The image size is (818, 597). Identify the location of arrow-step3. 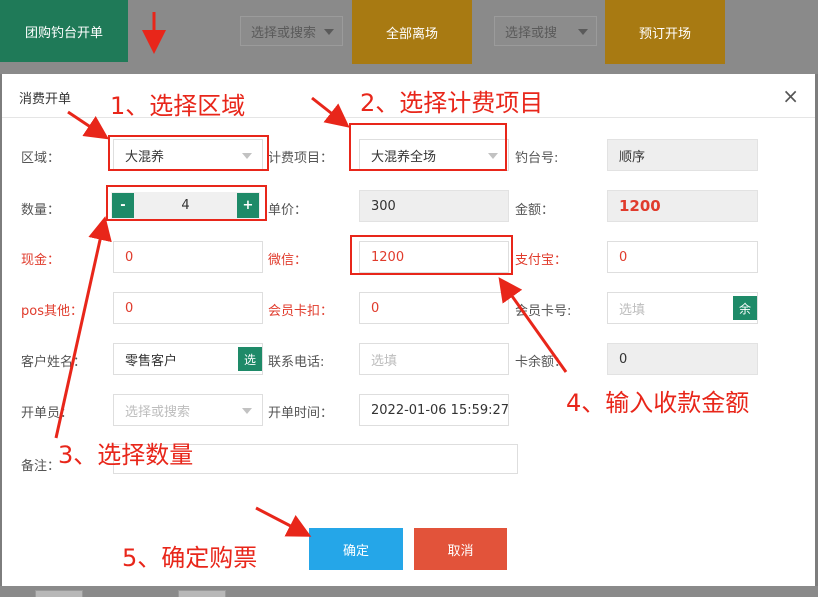
(83, 327).